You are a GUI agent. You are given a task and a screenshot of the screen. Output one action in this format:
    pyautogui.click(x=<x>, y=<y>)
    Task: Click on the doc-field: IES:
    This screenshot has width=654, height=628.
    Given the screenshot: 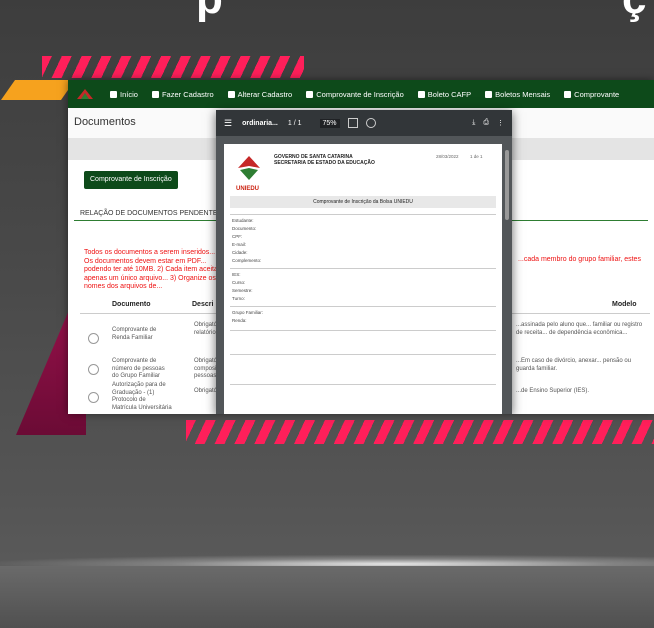 What is the action you would take?
    pyautogui.click(x=236, y=274)
    